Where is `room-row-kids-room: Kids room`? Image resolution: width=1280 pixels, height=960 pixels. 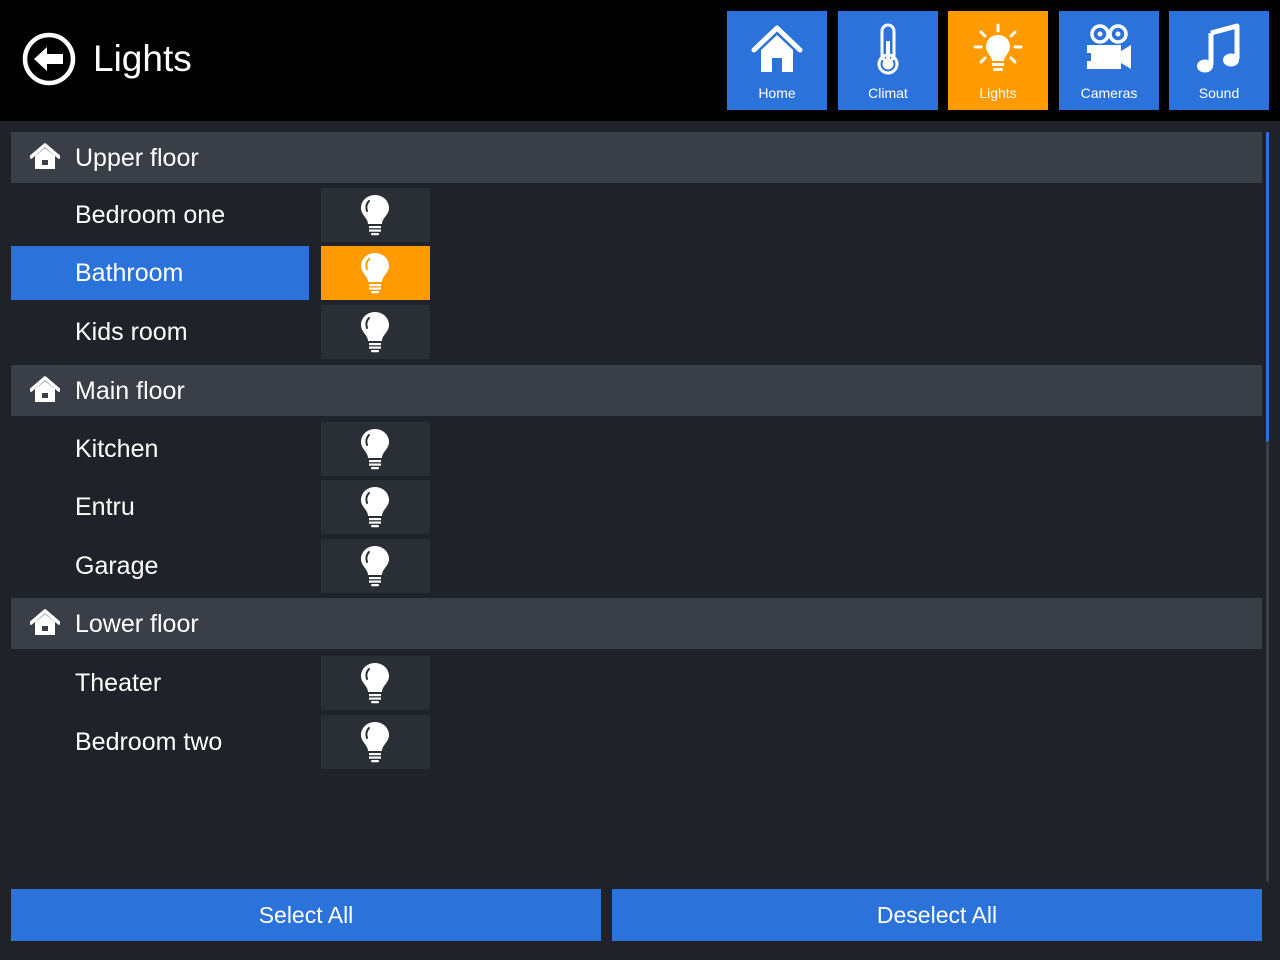 room-row-kids-room: Kids room is located at coordinates (221, 332).